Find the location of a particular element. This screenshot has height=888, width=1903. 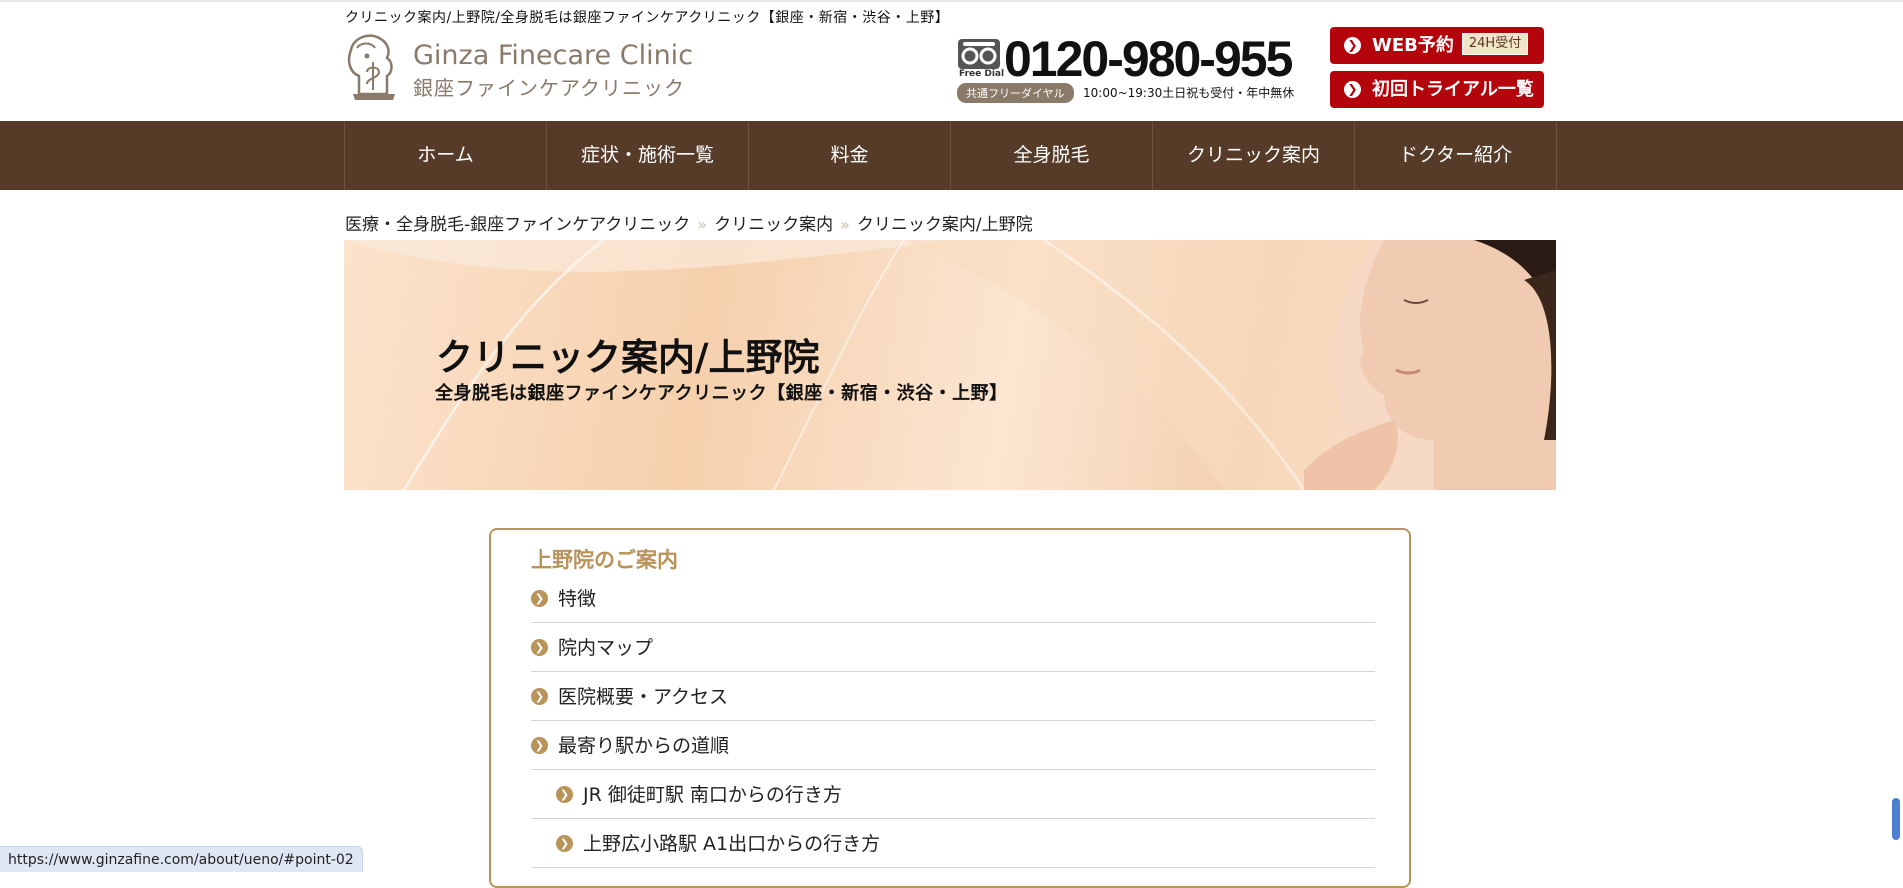

logo-text-en: Ginza Finecare Clinic is located at coordinates (553, 55).